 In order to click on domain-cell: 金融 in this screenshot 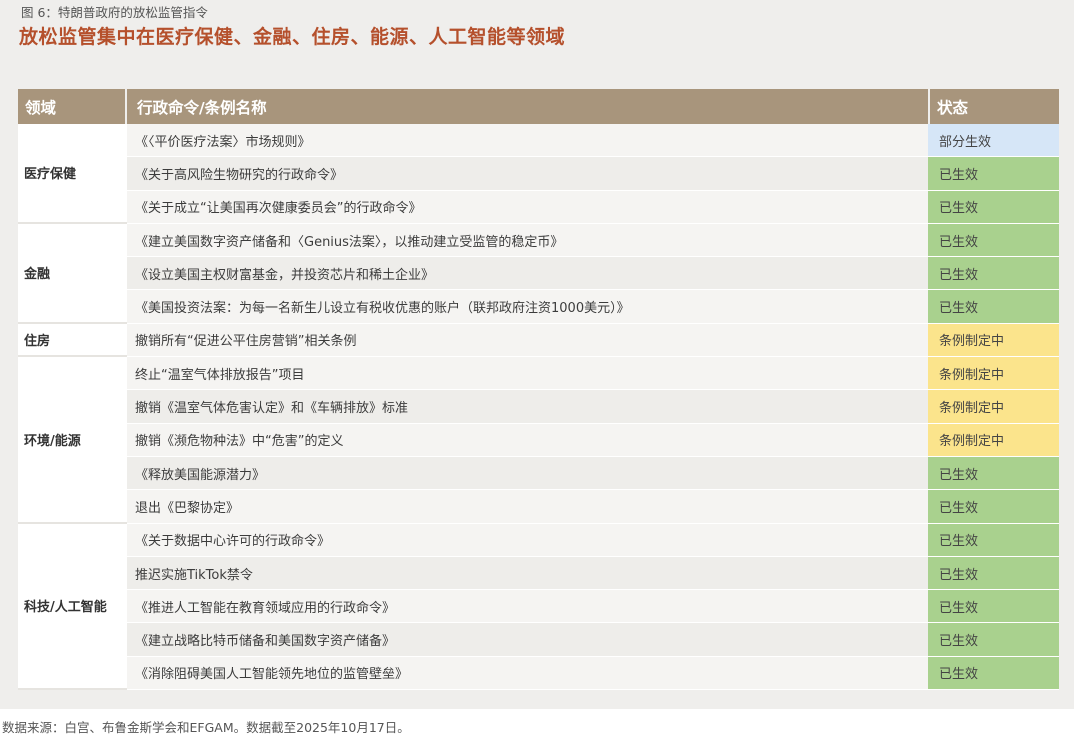, I will do `click(72, 273)`.